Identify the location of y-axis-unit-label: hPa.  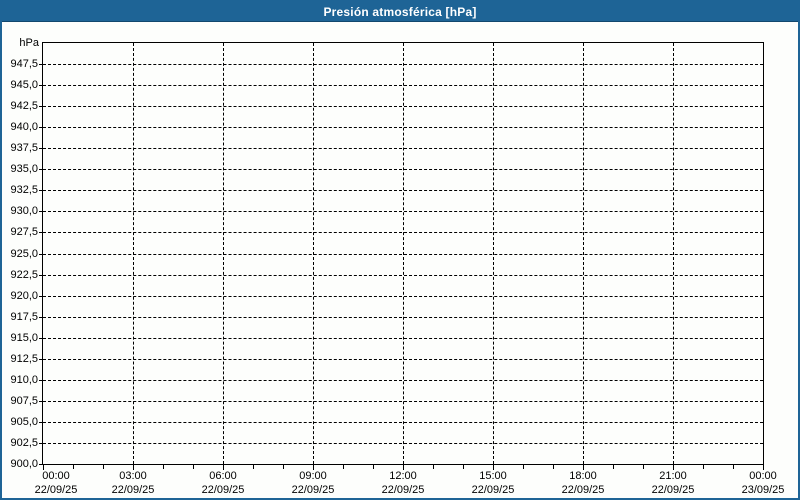
(29, 43).